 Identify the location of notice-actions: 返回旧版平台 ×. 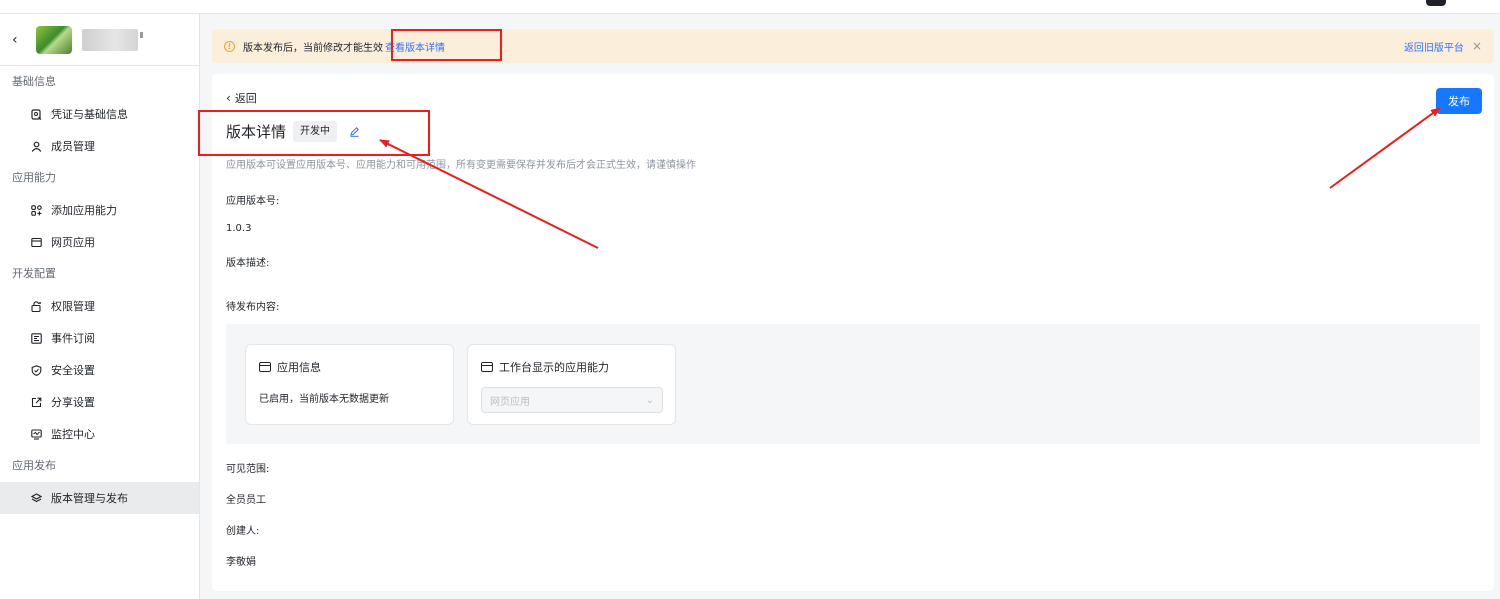
(1443, 46).